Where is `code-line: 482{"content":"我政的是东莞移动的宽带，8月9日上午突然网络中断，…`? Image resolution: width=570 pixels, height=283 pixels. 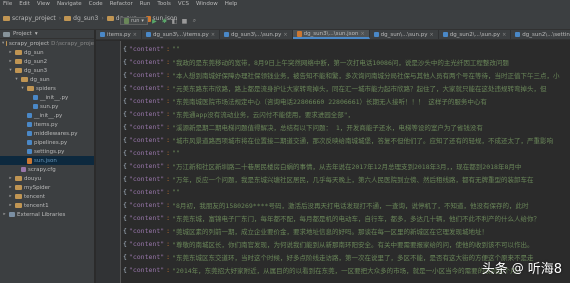
code-line: 482{"content":"我政的是东莞移动的宽带，8月9日上午突然网络中断，… is located at coordinates (346, 61).